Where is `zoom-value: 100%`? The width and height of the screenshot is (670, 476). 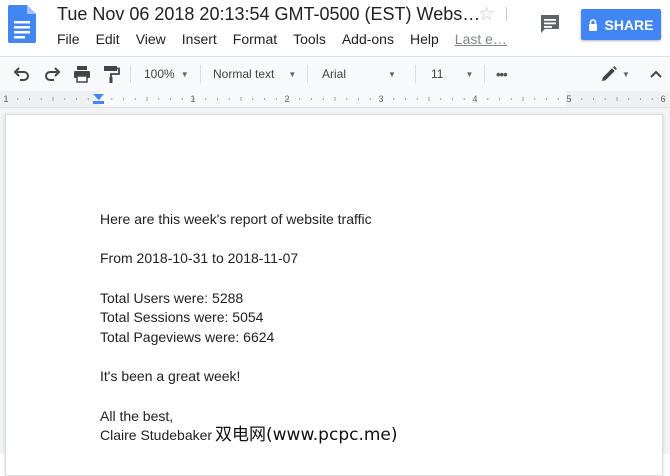 zoom-value: 100% is located at coordinates (159, 74).